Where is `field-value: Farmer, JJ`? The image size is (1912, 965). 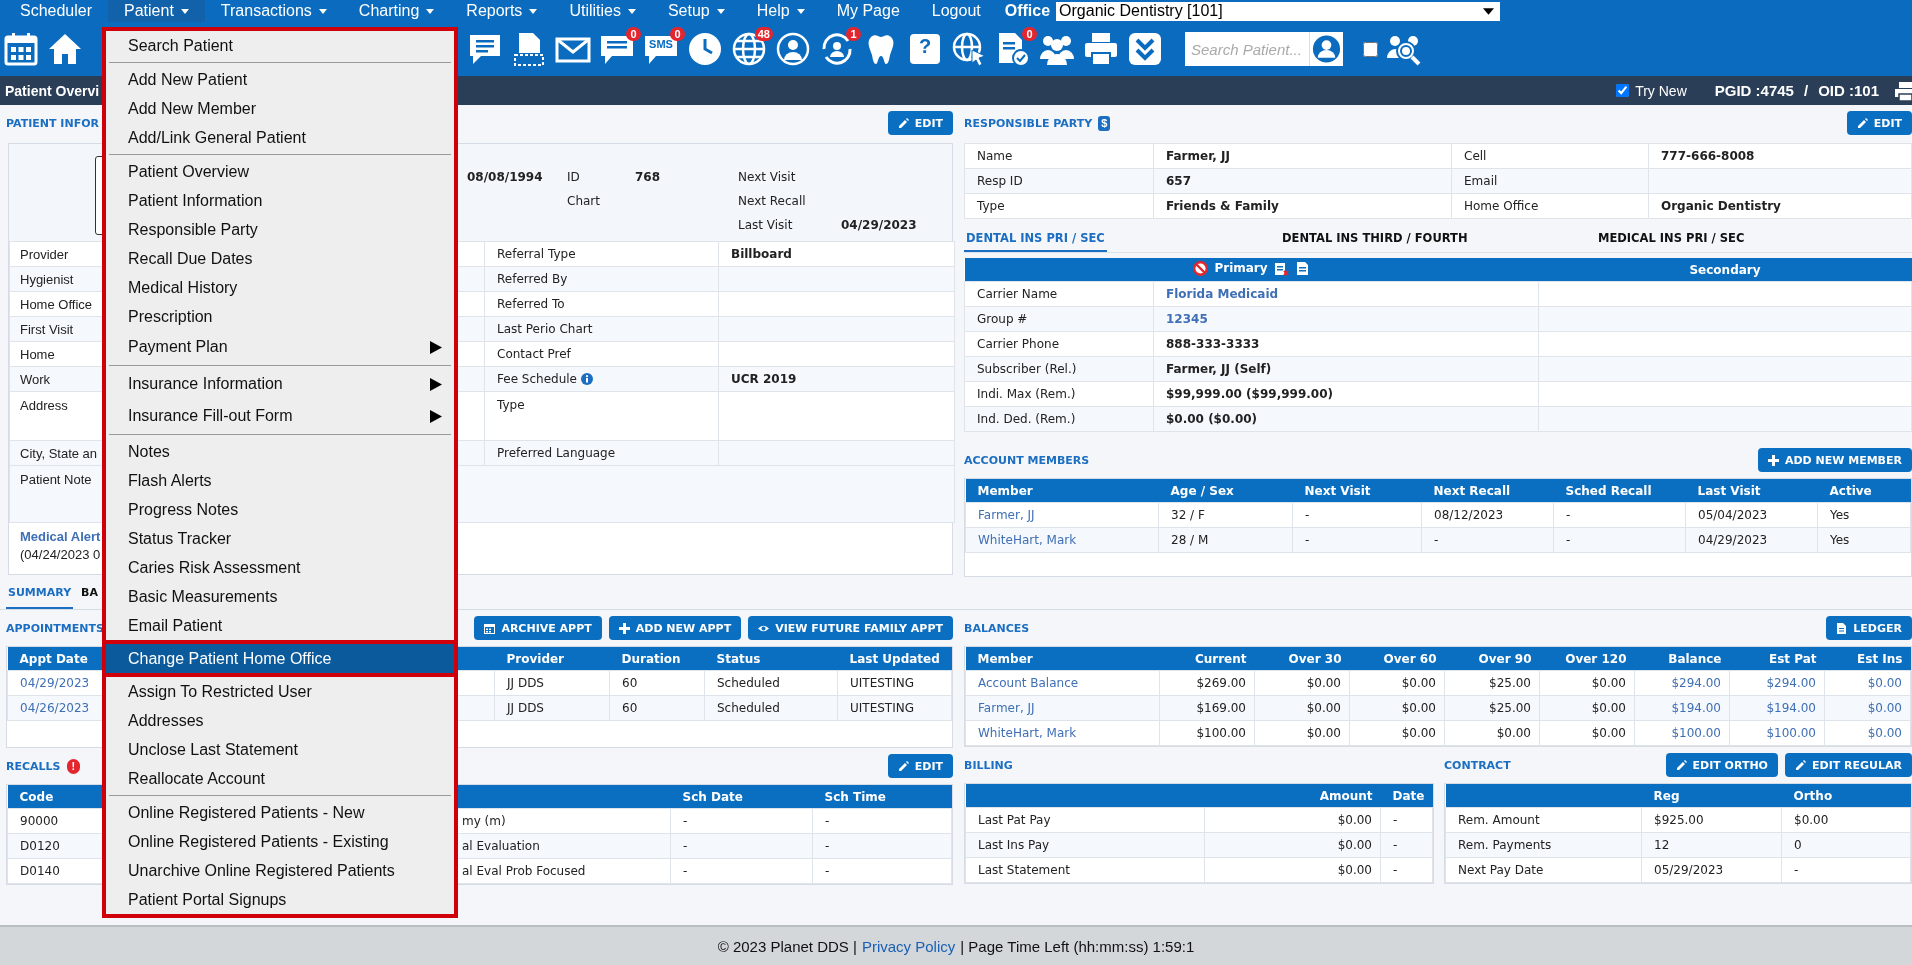 field-value: Farmer, JJ is located at coordinates (1198, 156).